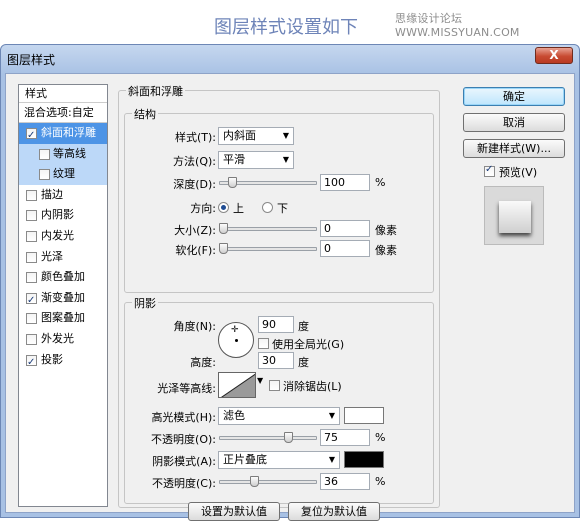  I want to click on technique-select-value: 平滑, so click(234, 159).